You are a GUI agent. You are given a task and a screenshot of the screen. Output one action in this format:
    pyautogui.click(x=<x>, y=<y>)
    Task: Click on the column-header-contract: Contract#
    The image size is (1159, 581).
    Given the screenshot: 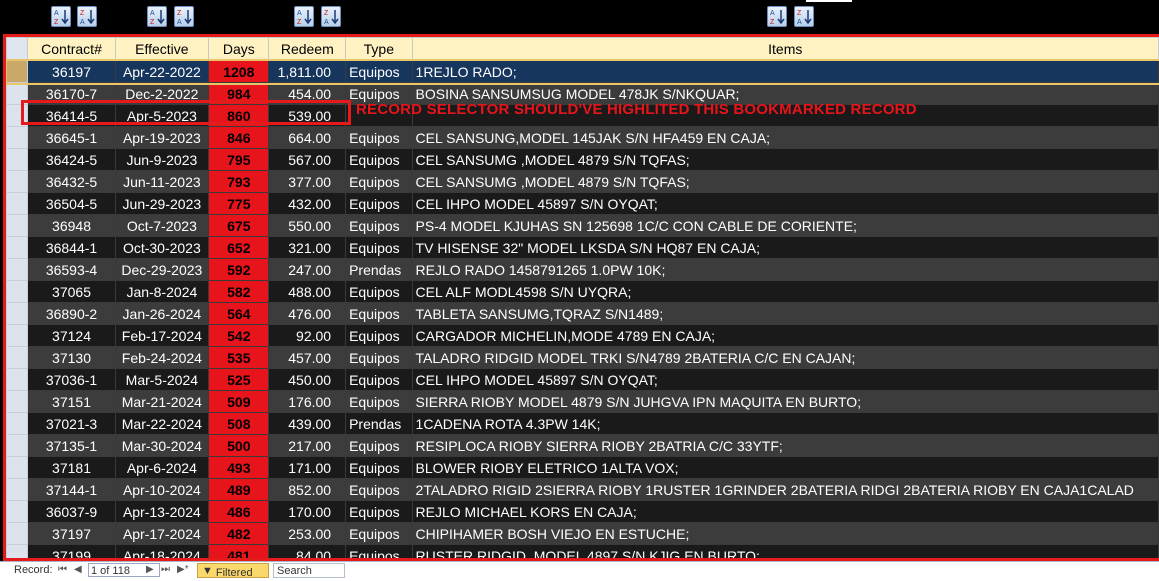 What is the action you would take?
    pyautogui.click(x=71, y=49)
    